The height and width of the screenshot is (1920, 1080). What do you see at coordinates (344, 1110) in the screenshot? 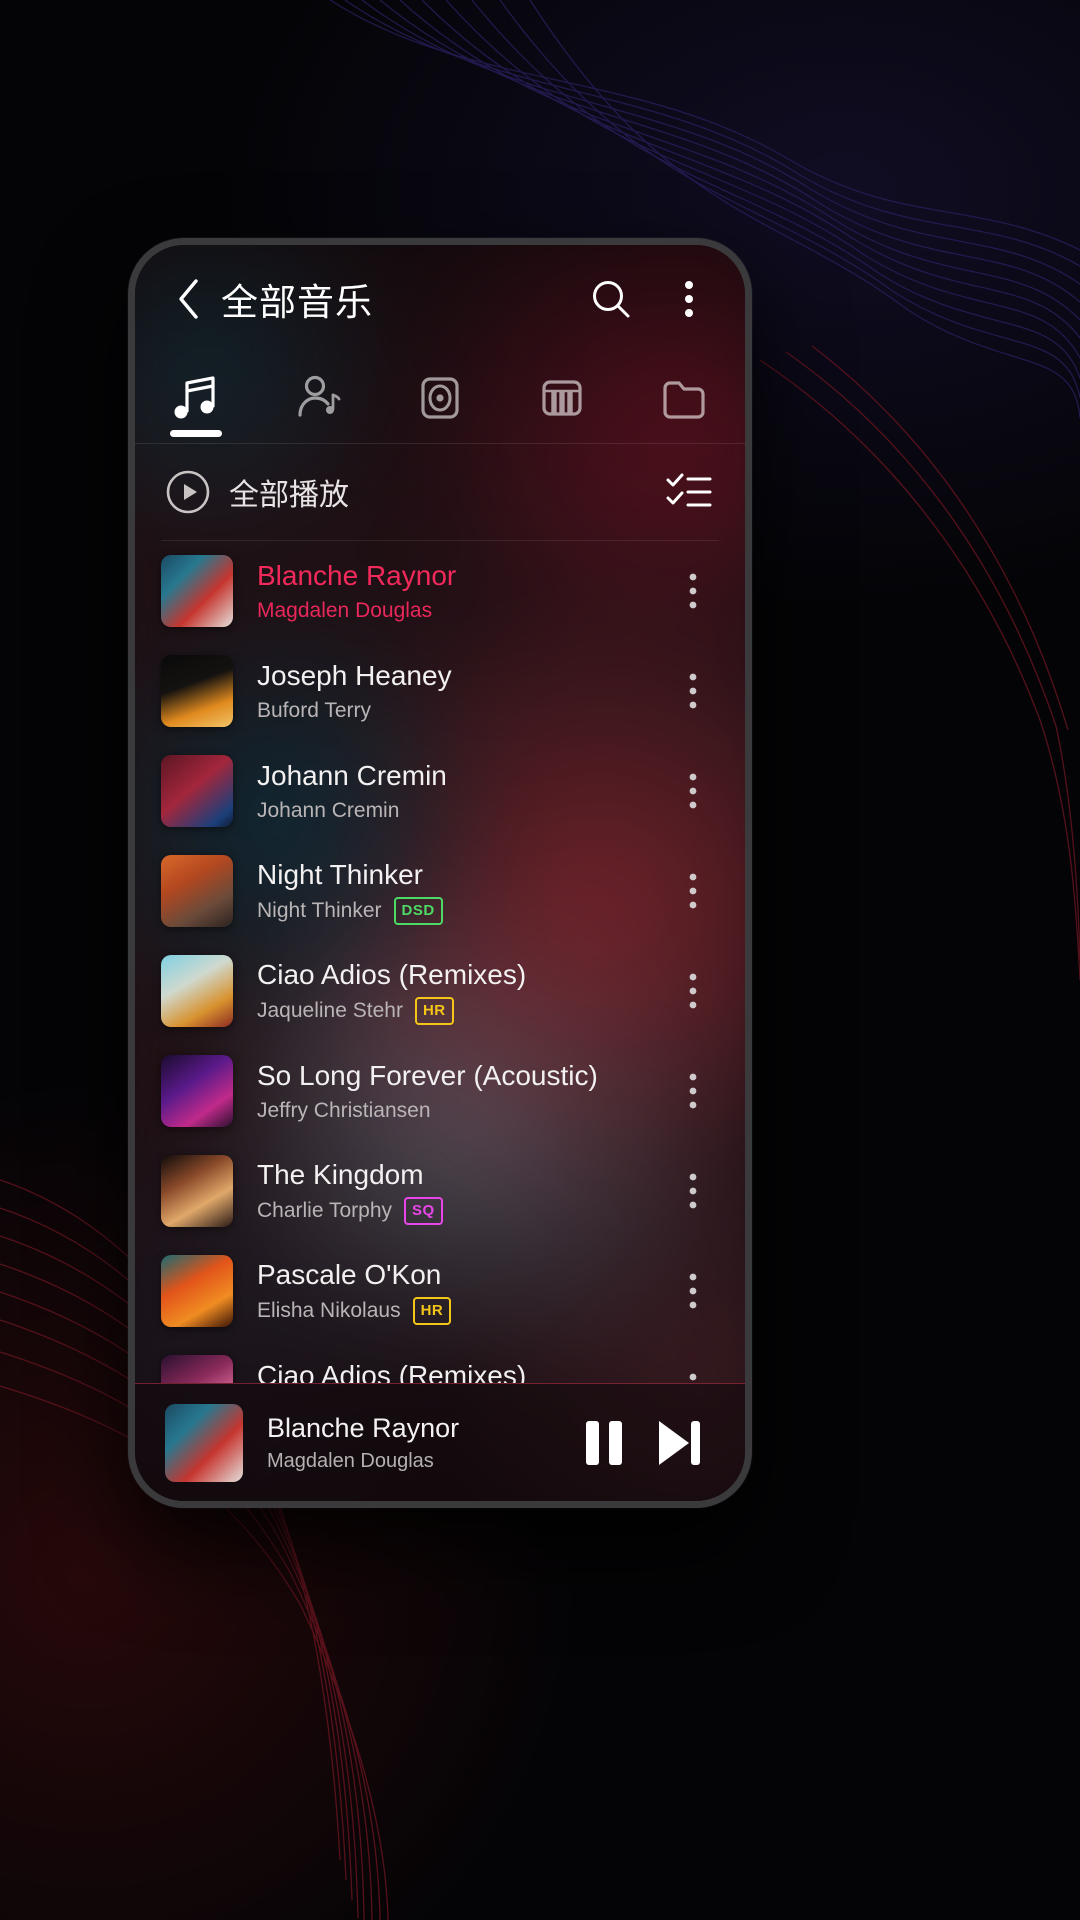
I see `song-artist: Jeffry Christiansen` at bounding box center [344, 1110].